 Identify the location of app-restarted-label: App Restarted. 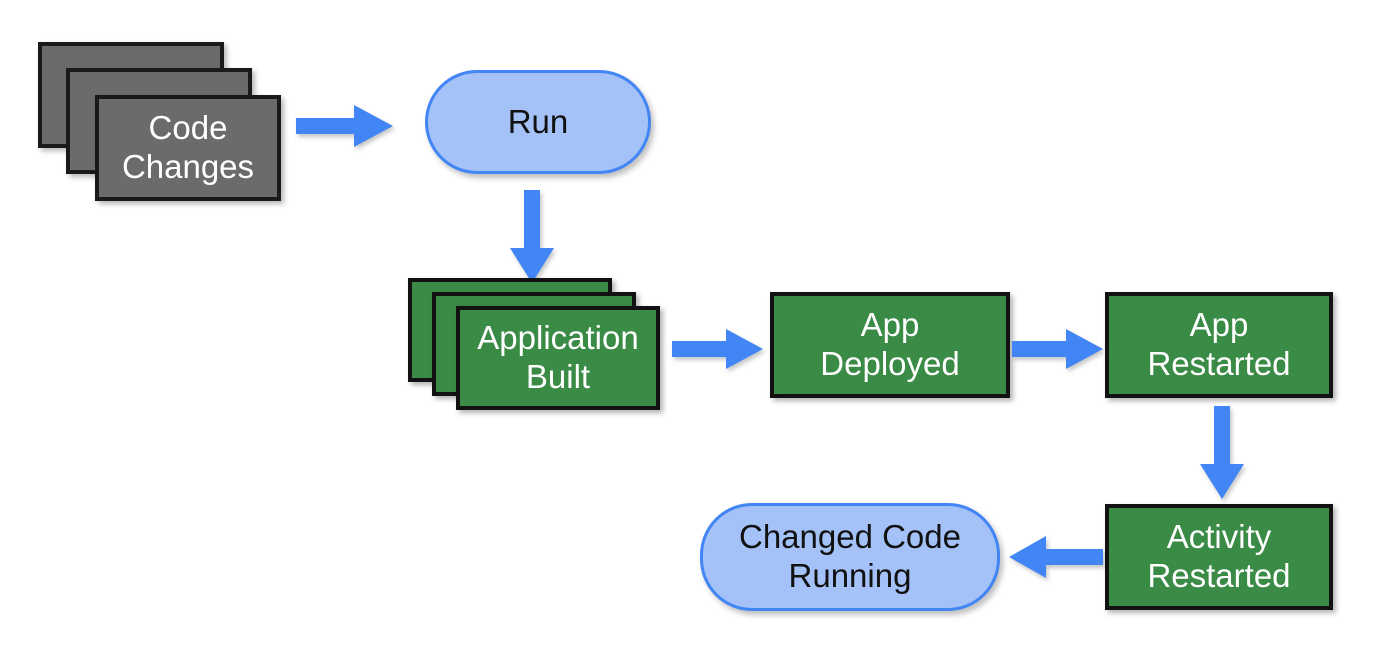
(1219, 344).